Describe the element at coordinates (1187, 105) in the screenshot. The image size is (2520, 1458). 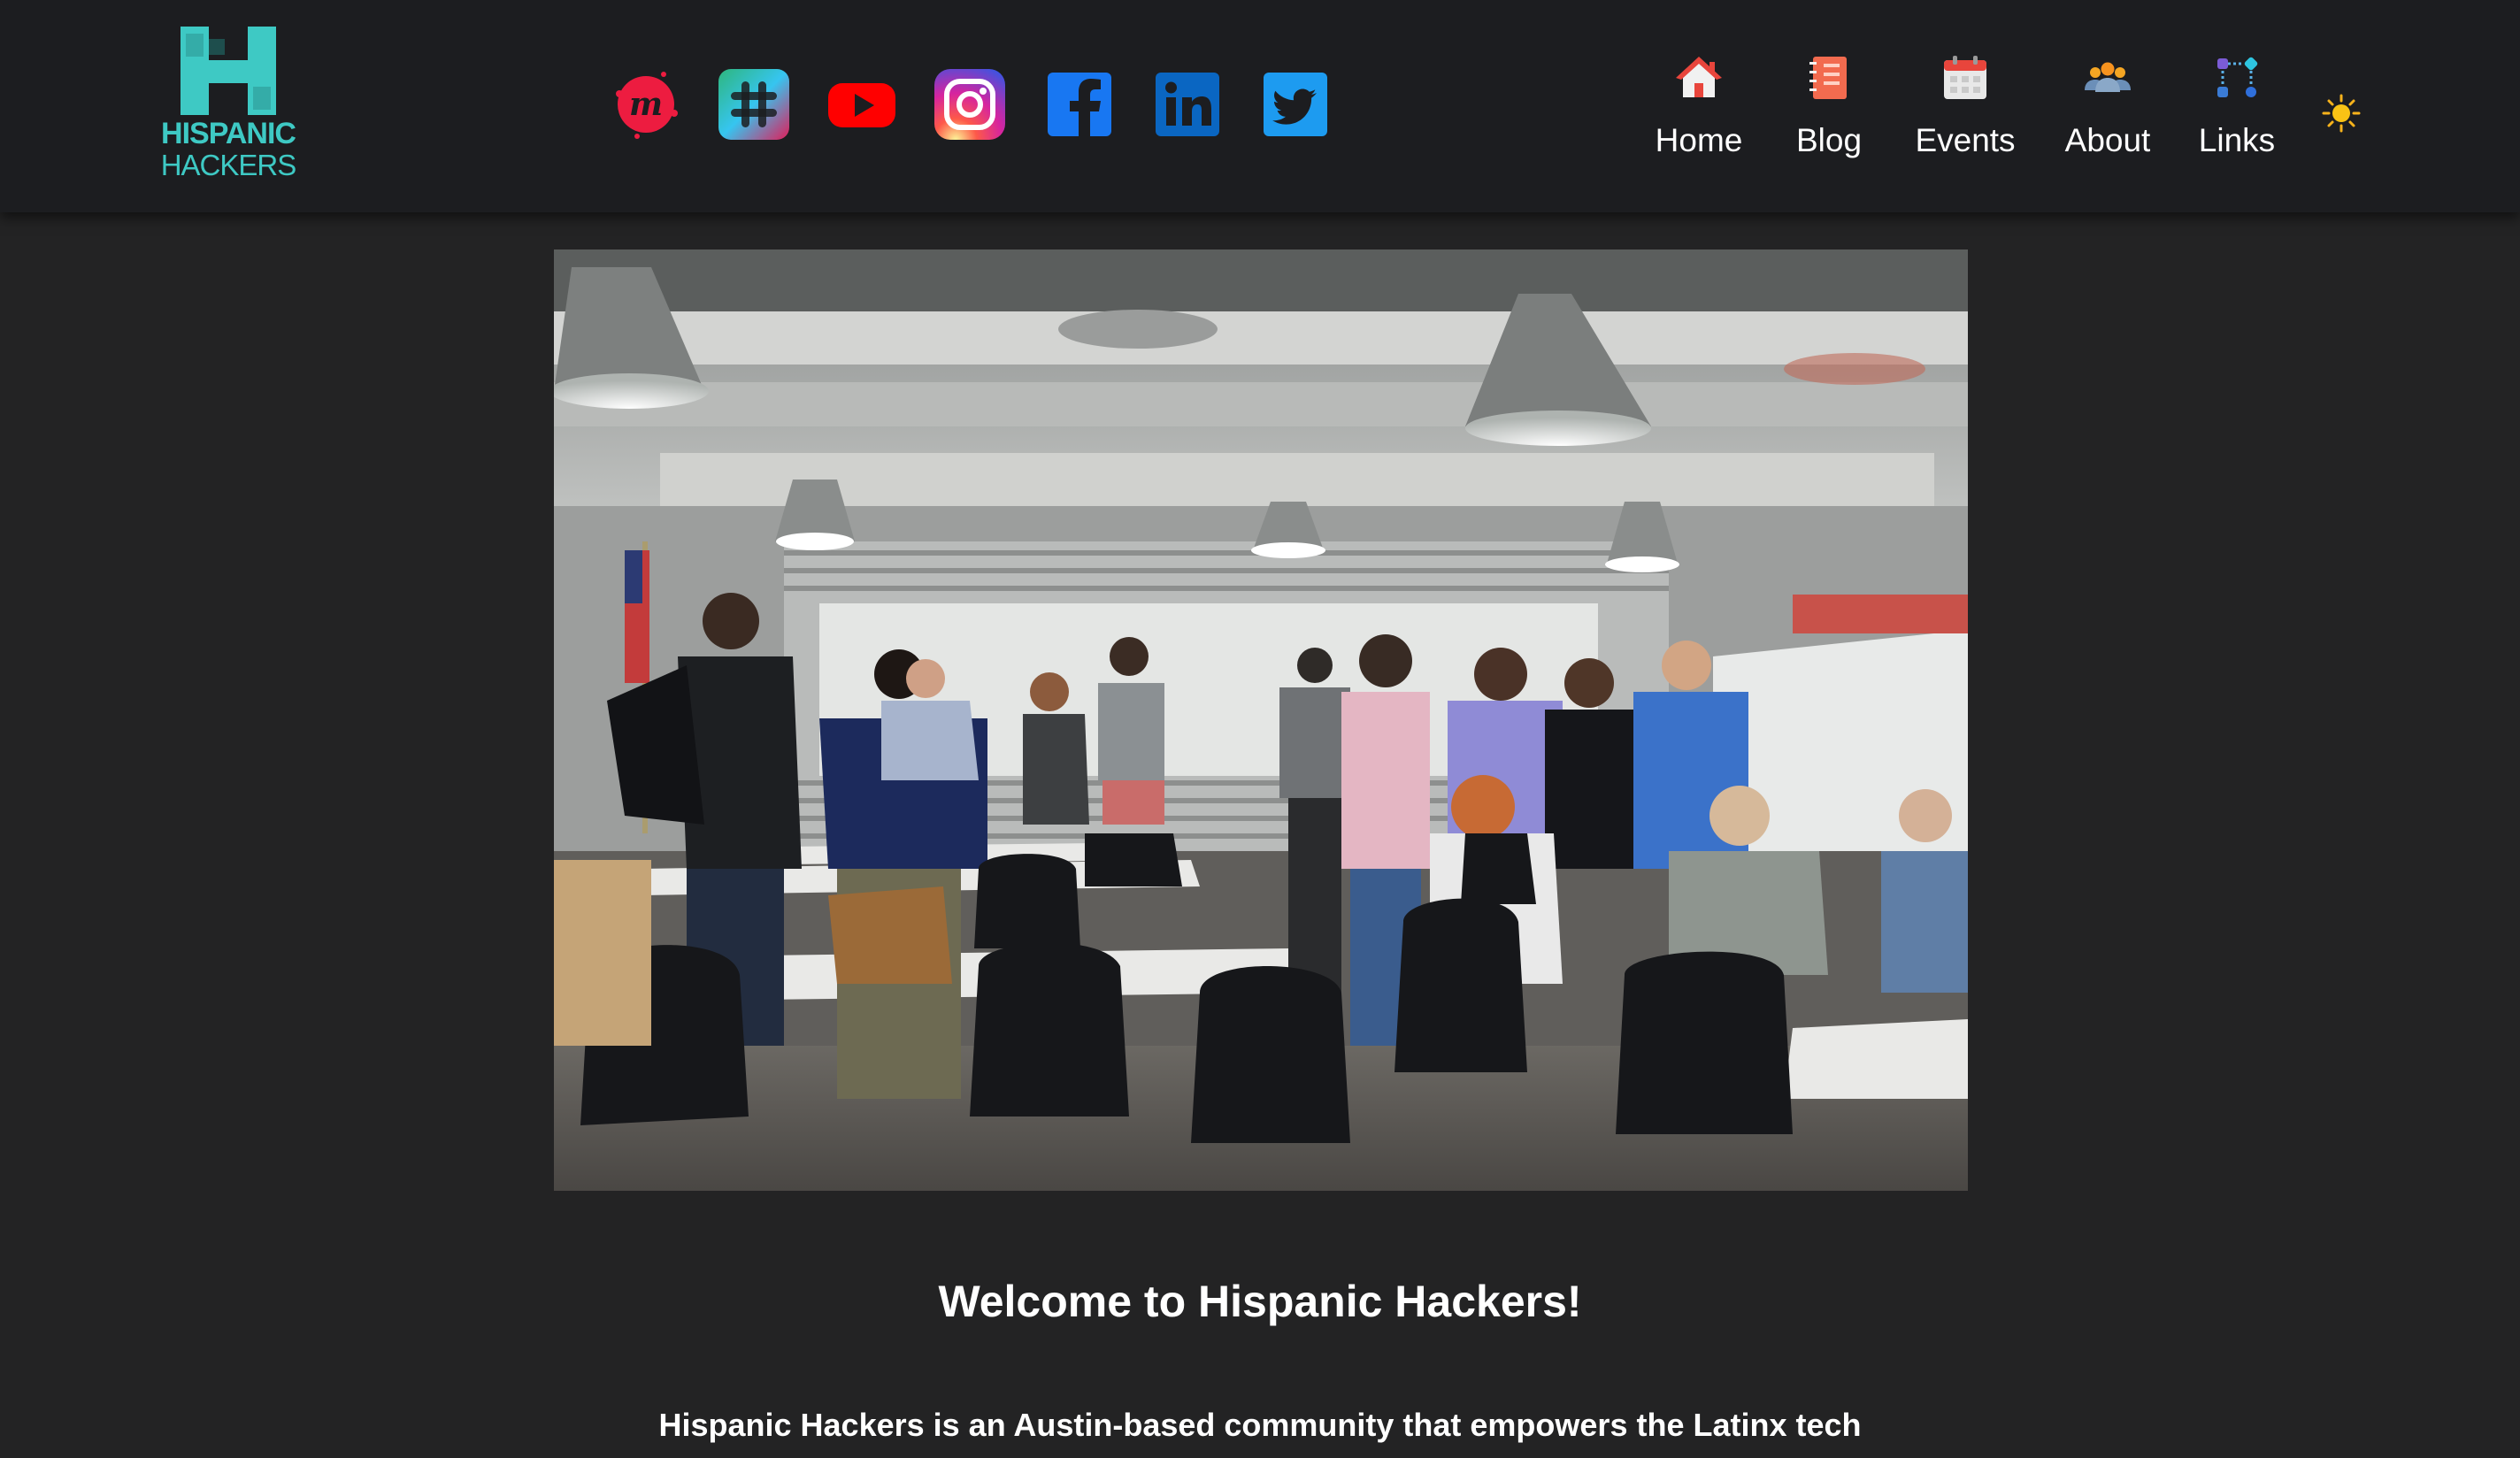
I see `linkedin-icon` at that location.